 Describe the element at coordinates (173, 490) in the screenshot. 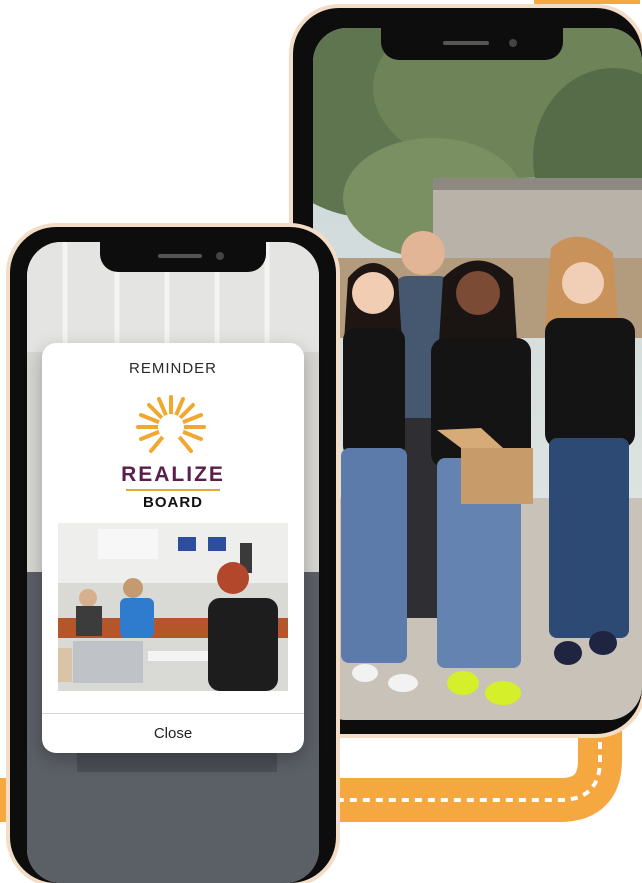

I see `logo-divider` at that location.